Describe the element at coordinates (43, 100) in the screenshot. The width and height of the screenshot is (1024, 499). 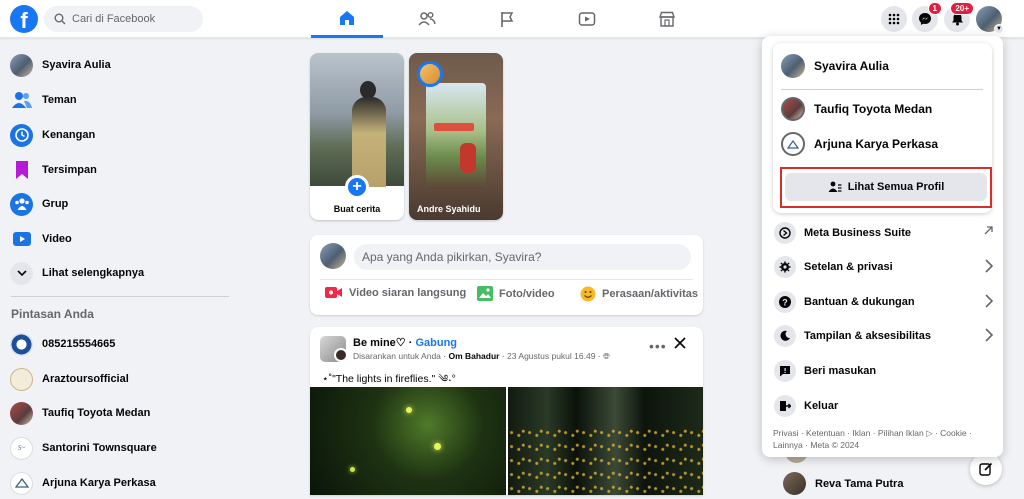
I see `sidebar-item-friends: Teman` at that location.